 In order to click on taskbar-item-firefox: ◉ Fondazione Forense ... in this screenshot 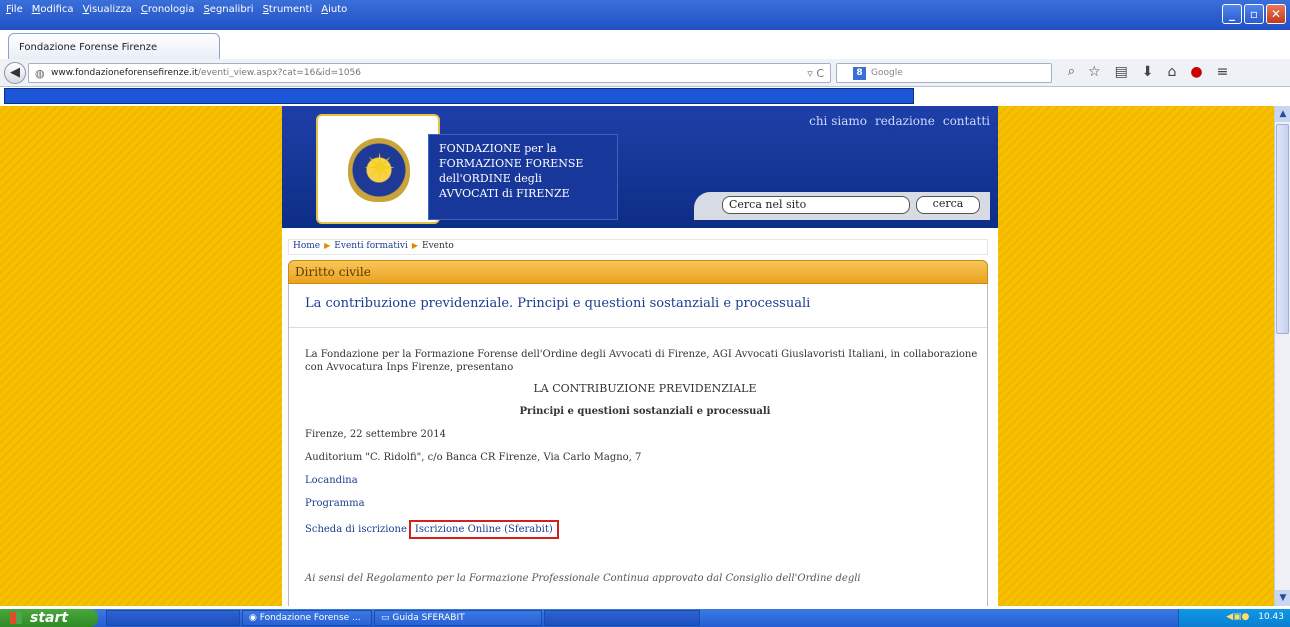, I will do `click(307, 618)`.